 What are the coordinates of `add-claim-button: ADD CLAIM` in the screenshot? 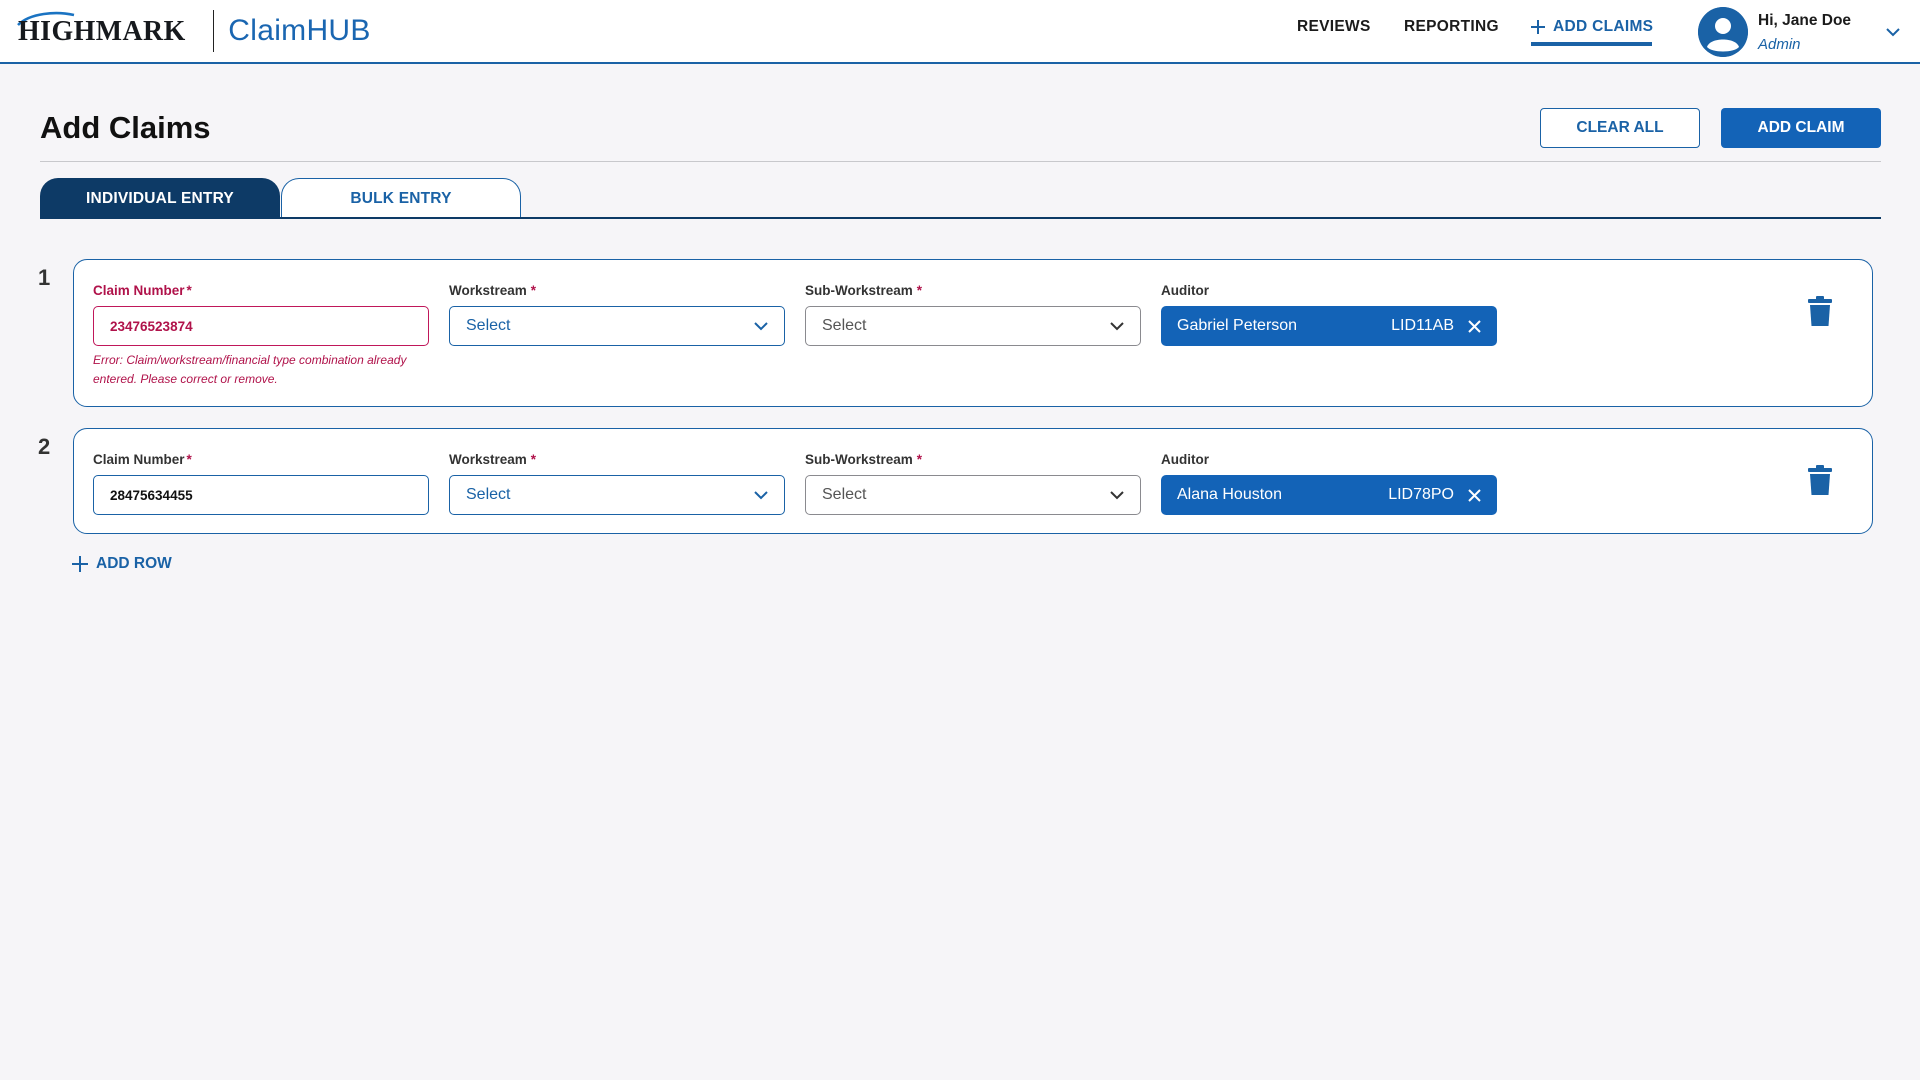 It's located at (1801, 128).